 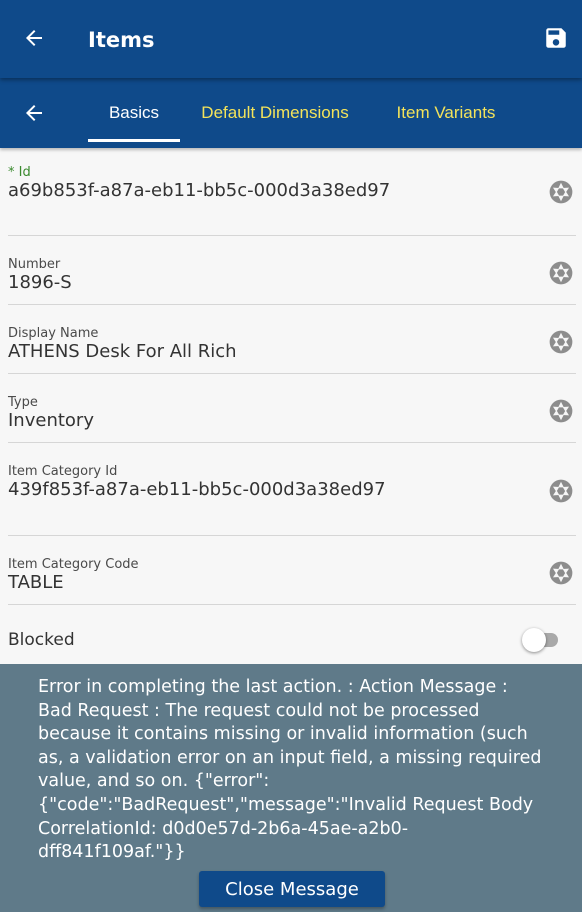 I want to click on blocked-toggle, so click(x=540, y=640).